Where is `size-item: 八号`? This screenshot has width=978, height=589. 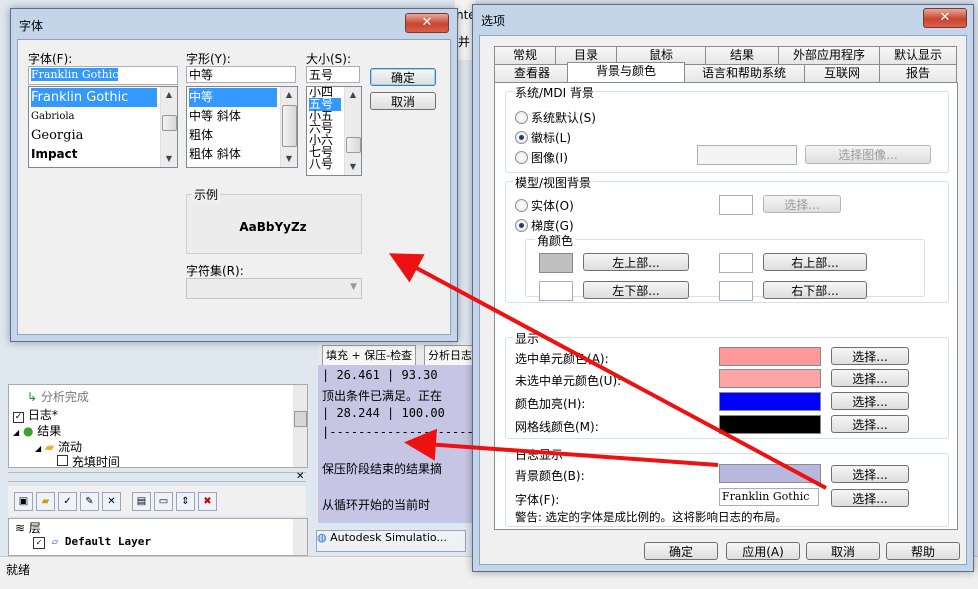 size-item: 八号 is located at coordinates (321, 164).